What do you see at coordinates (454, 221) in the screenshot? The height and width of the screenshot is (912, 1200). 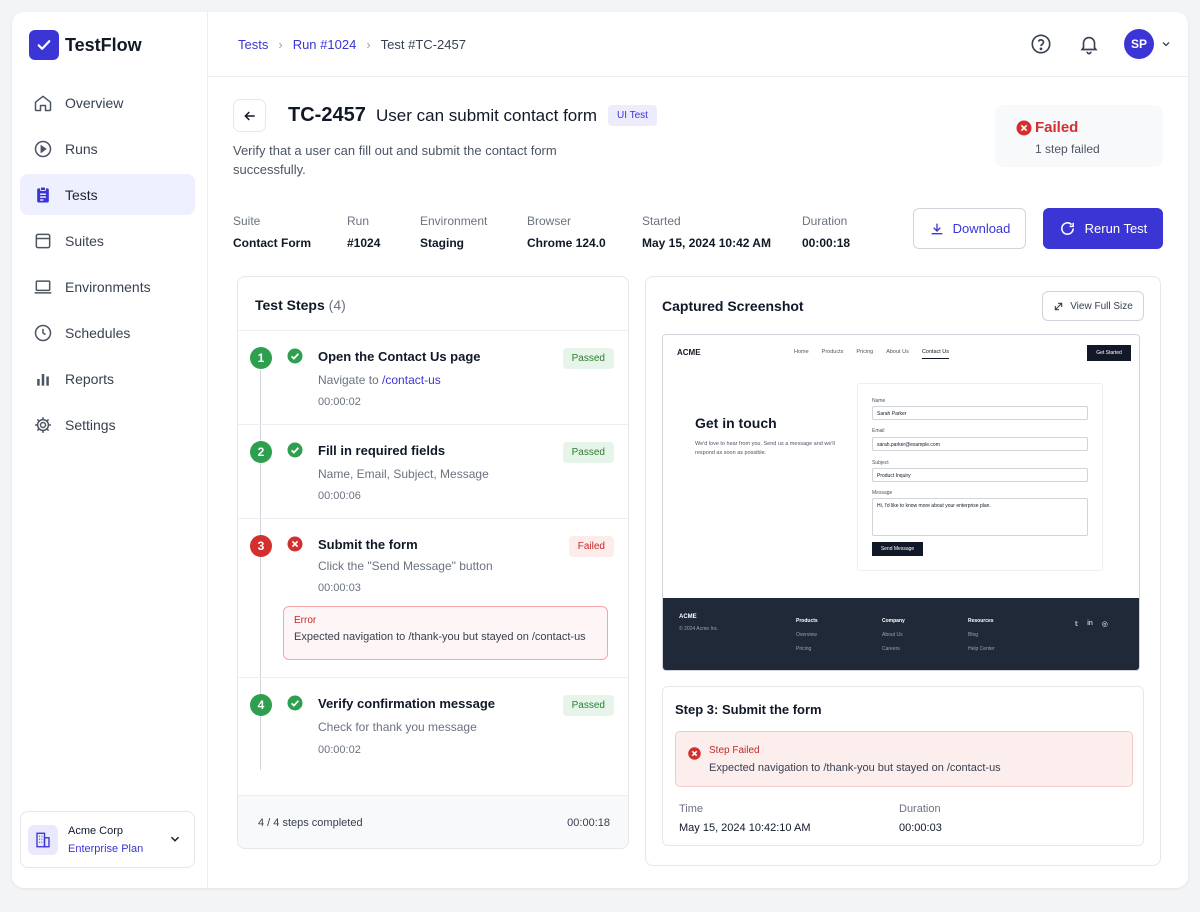 I see `meta-label: Environment` at bounding box center [454, 221].